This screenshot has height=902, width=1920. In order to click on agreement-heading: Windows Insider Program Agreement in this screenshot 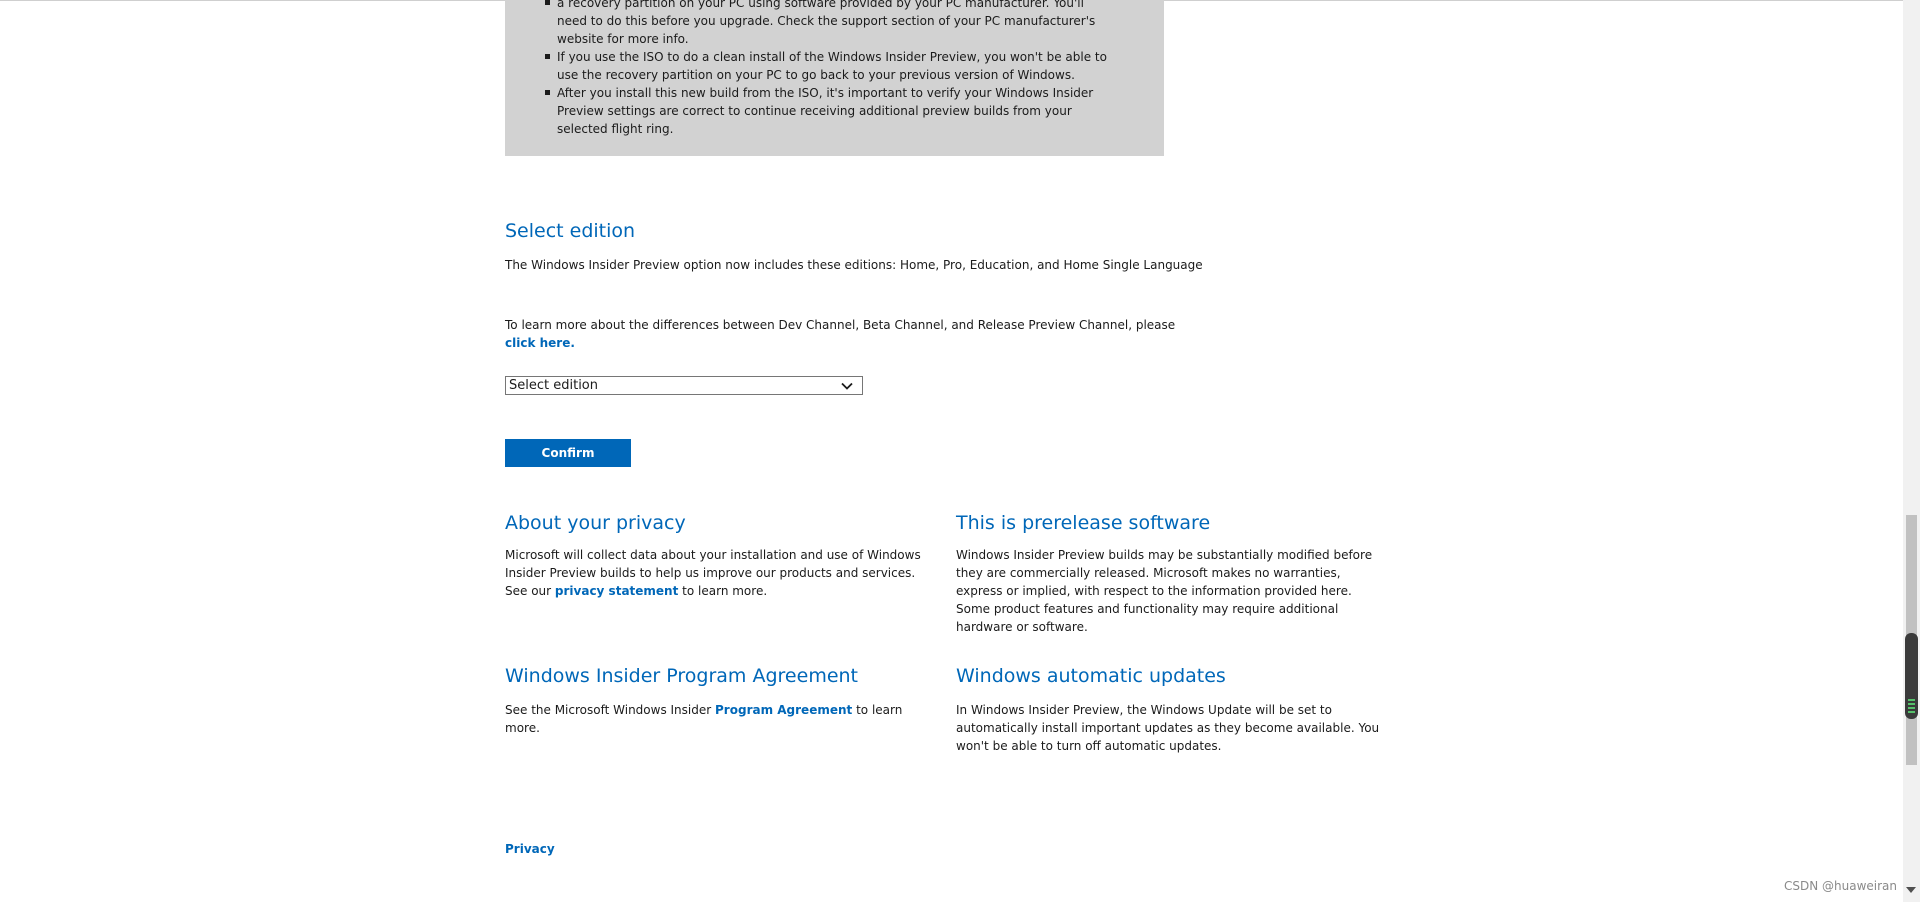, I will do `click(682, 676)`.